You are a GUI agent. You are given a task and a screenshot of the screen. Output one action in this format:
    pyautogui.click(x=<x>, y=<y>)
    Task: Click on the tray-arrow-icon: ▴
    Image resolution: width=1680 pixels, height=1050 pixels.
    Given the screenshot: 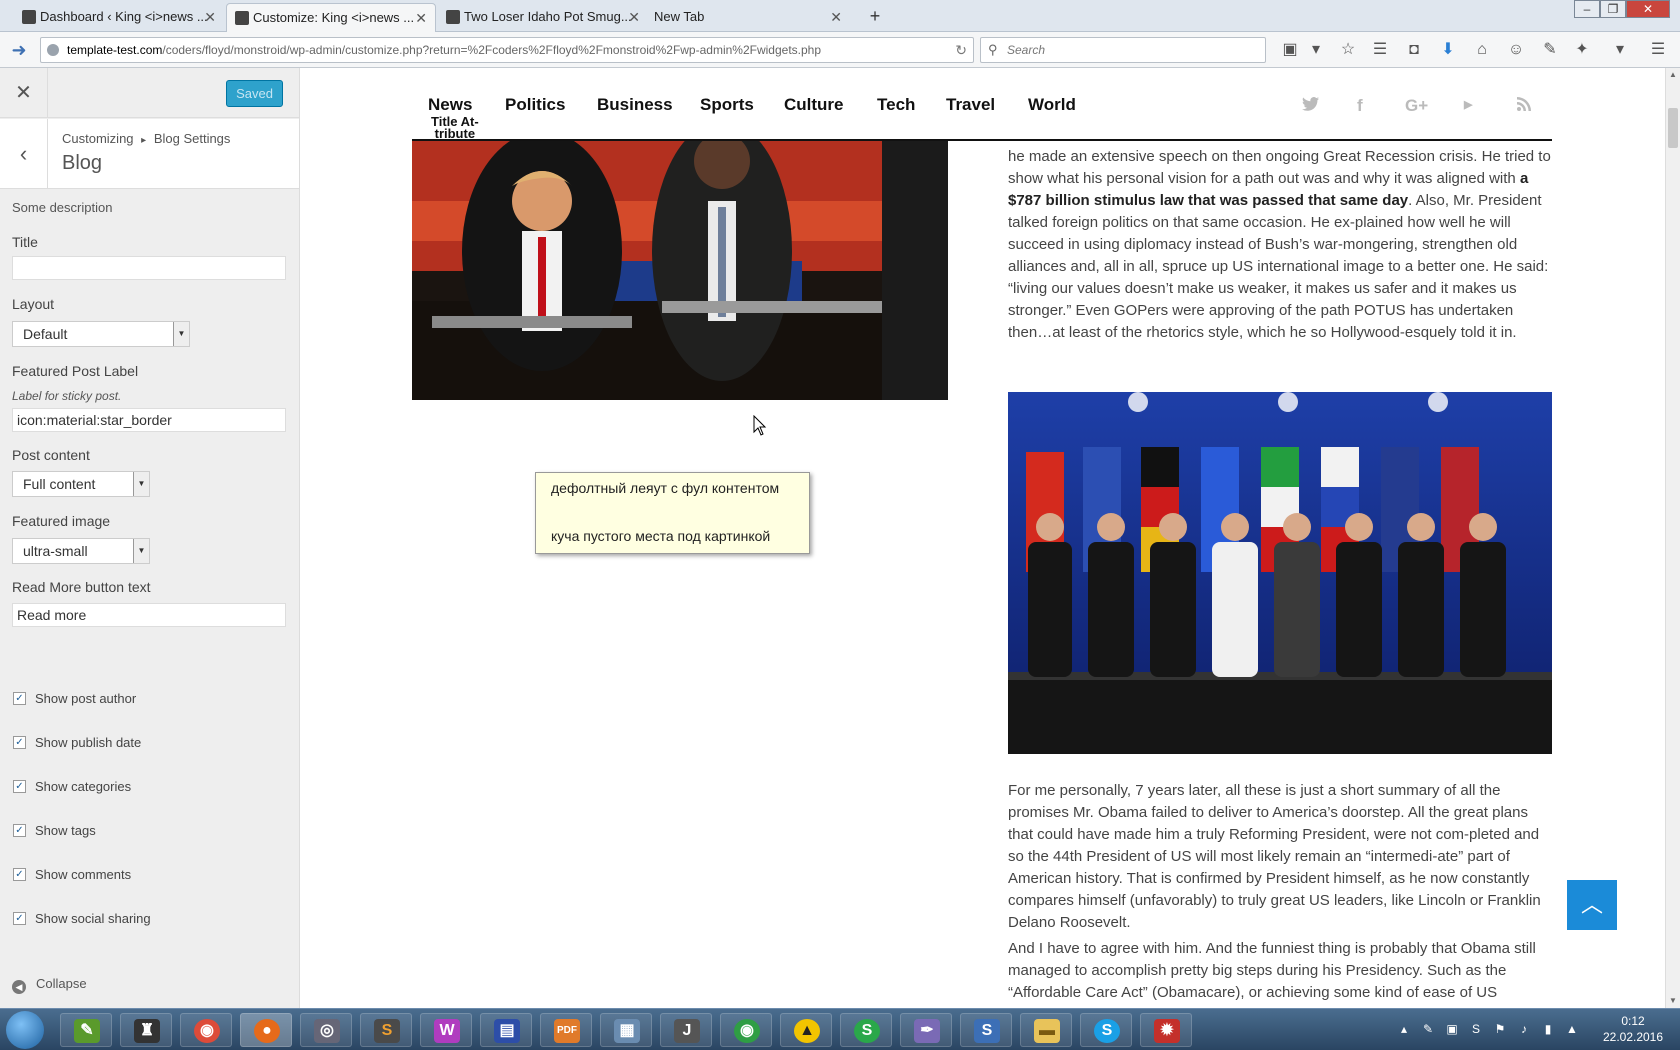 What is the action you would take?
    pyautogui.click(x=1404, y=1029)
    